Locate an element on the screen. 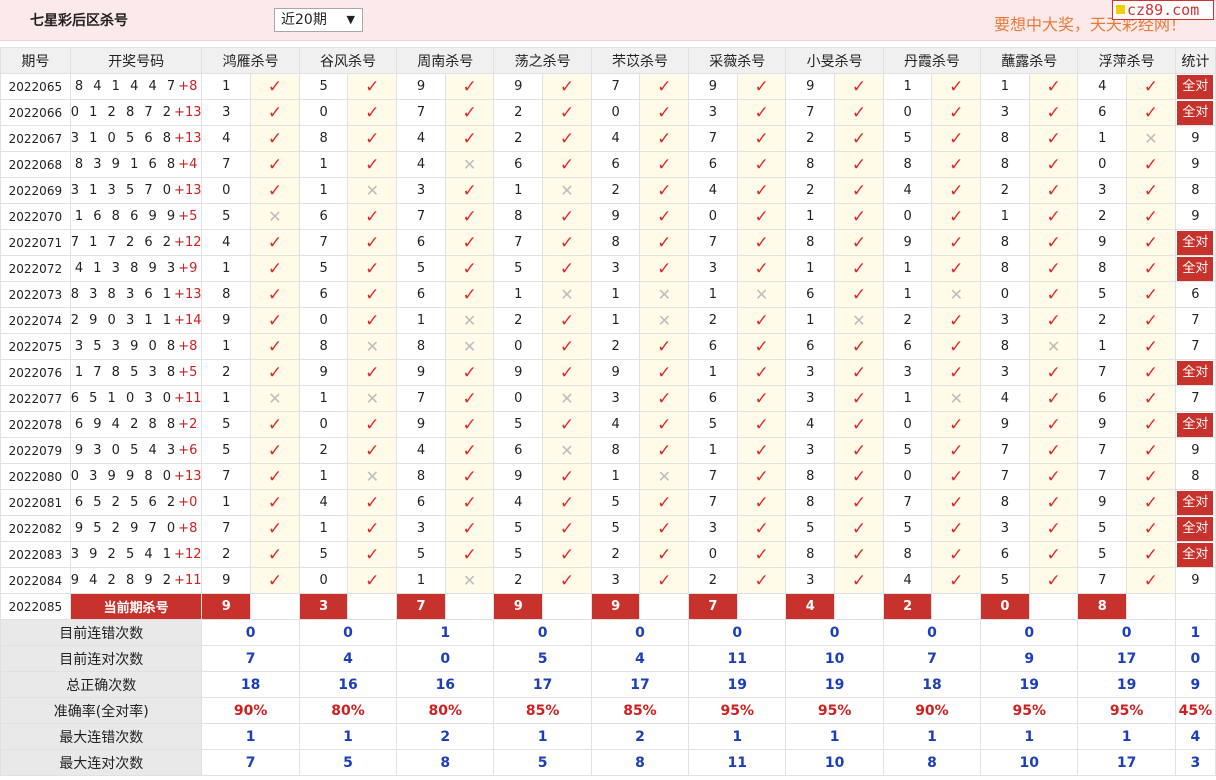 This screenshot has height=780, width=1216. draw-numbers: 6 5 1 0 3 0 is located at coordinates (122, 398).